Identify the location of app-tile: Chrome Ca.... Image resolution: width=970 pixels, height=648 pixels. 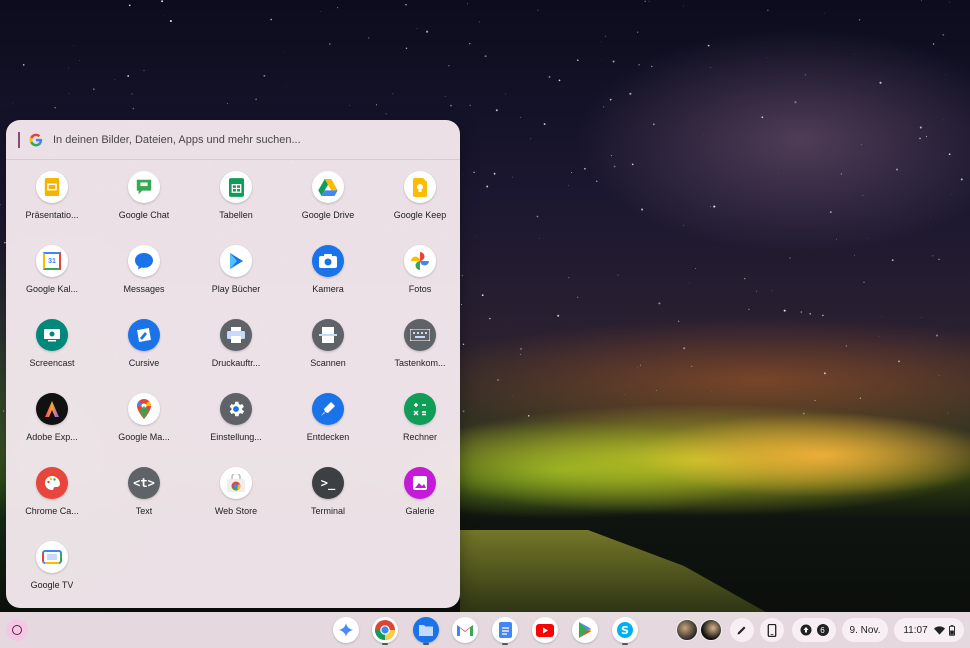
(52, 503).